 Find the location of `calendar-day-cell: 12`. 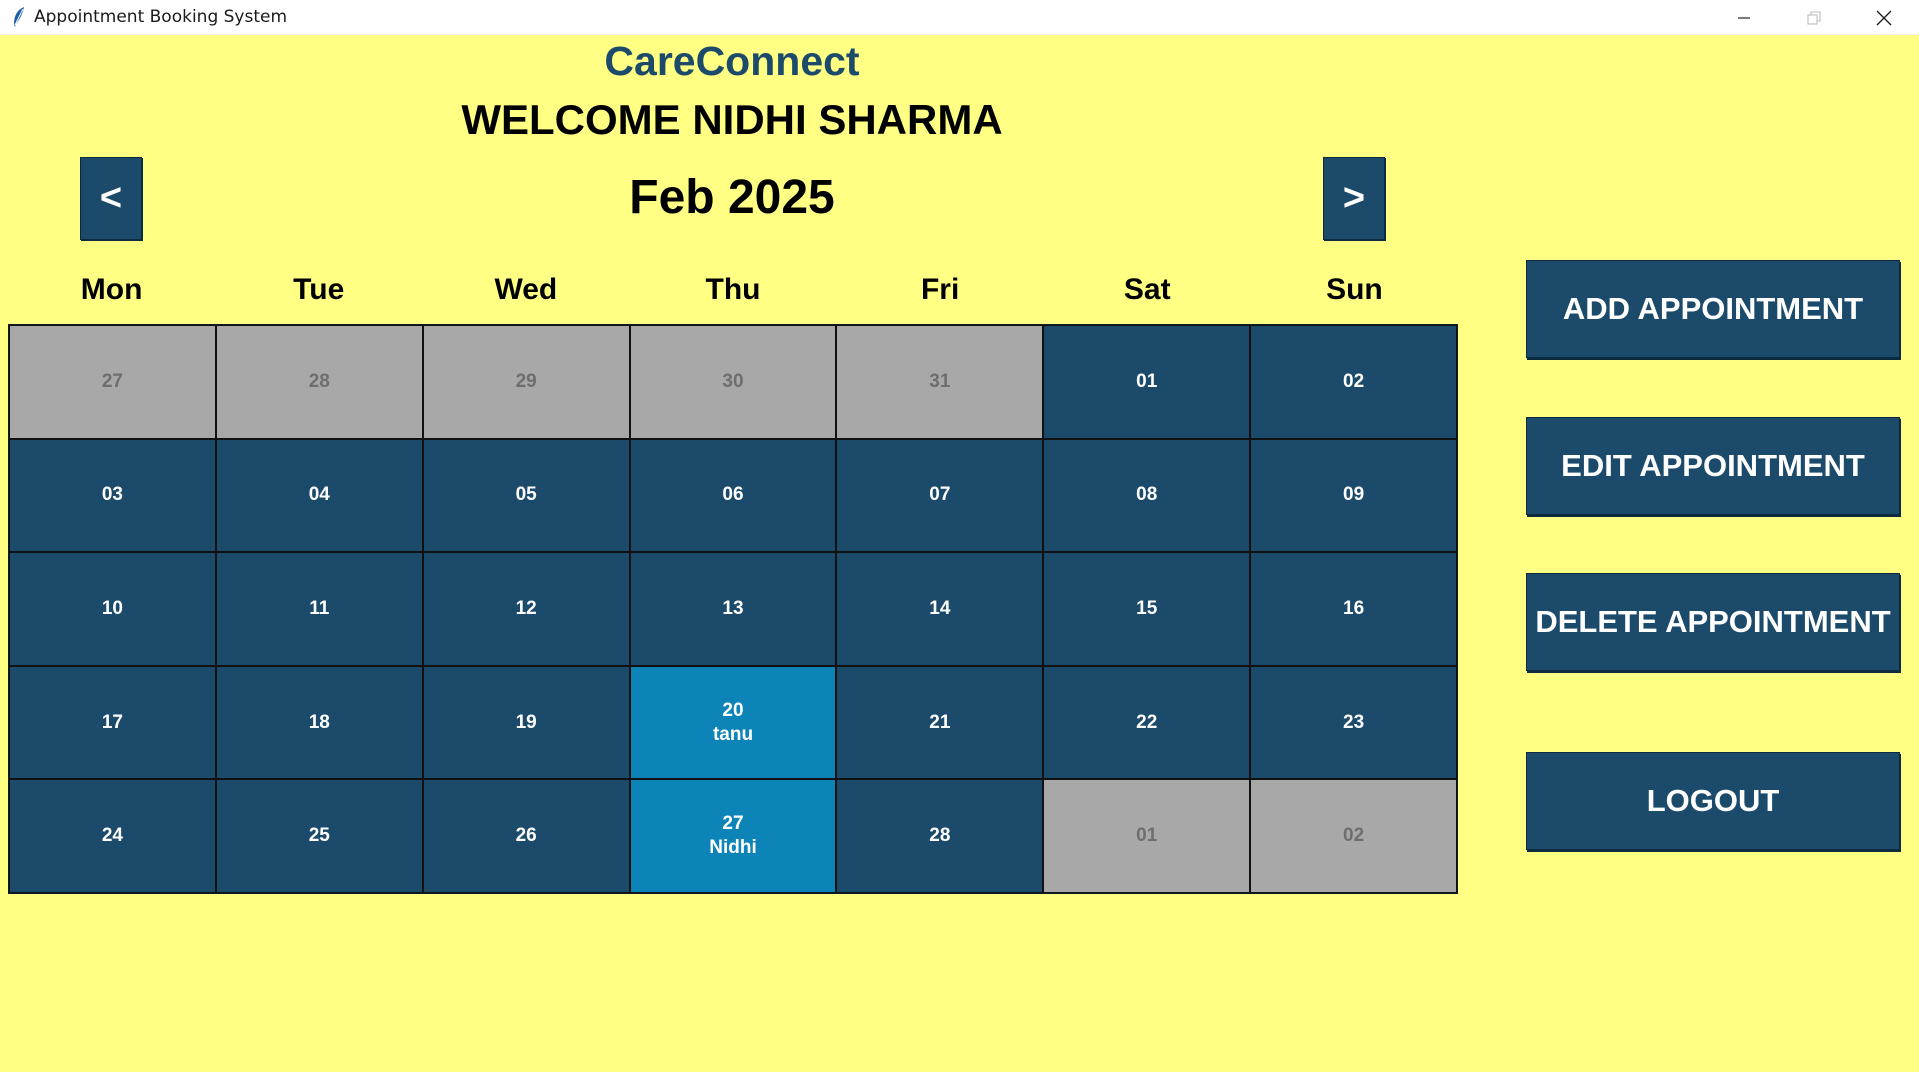

calendar-day-cell: 12 is located at coordinates (526, 609).